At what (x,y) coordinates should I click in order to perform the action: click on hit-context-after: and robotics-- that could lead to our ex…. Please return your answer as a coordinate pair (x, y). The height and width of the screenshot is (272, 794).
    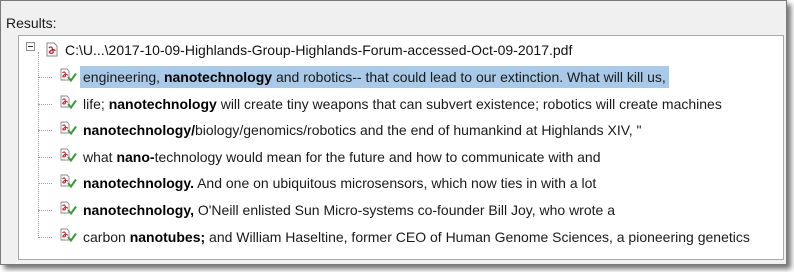
    Looking at the image, I should click on (469, 77).